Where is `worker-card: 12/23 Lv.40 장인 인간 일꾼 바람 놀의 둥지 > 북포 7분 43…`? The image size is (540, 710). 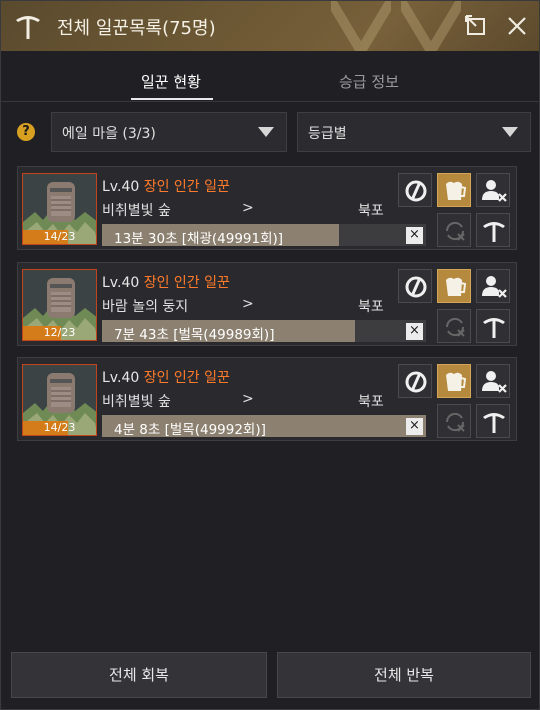
worker-card: 12/23 Lv.40 장인 인간 일꾼 바람 놀의 둥지 > 북포 7분 43… is located at coordinates (267, 304).